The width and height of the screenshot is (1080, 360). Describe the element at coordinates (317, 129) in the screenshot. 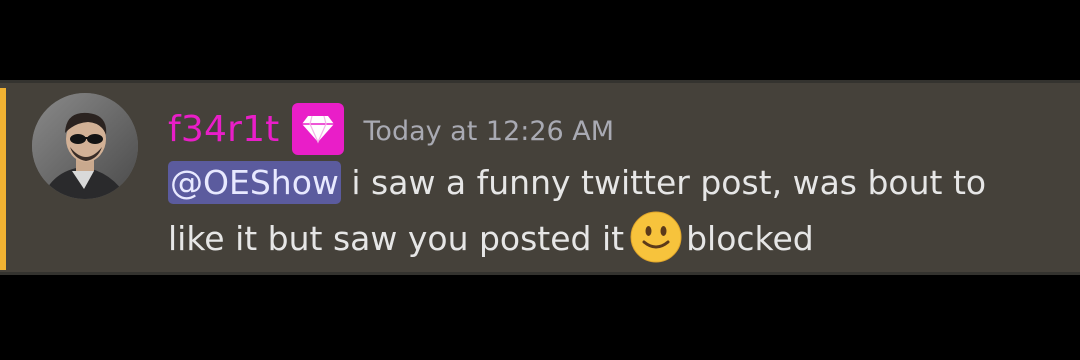

I see `diamond-icon` at that location.